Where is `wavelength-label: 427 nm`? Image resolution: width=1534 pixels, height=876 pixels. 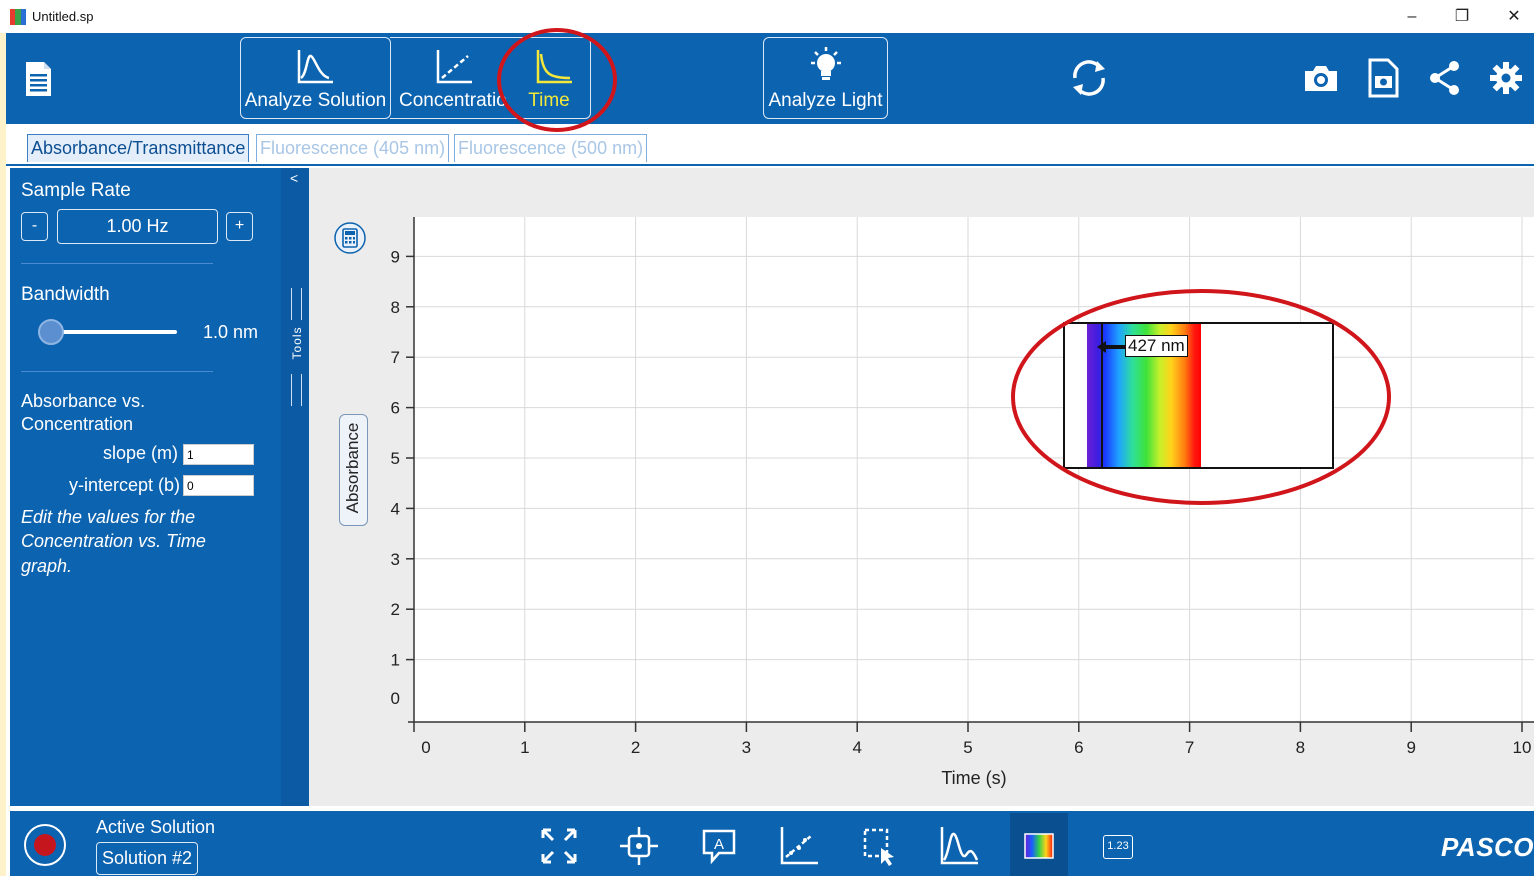 wavelength-label: 427 nm is located at coordinates (1156, 346).